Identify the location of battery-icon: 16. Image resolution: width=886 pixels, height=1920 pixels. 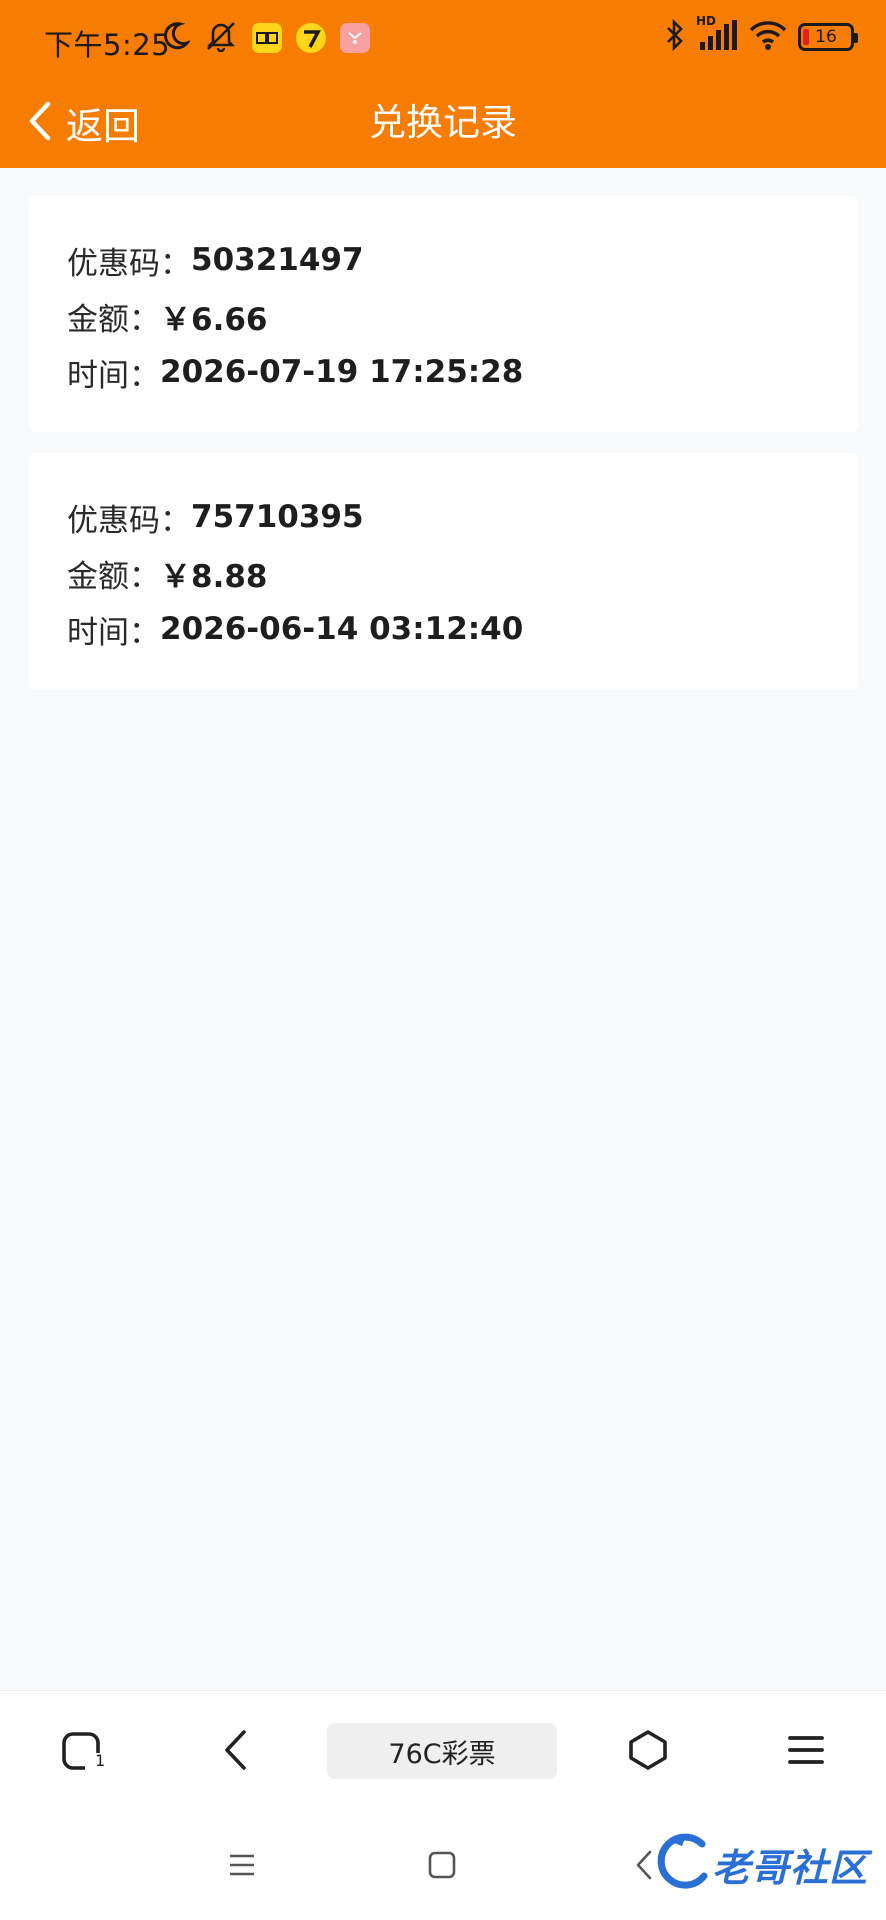
(828, 37).